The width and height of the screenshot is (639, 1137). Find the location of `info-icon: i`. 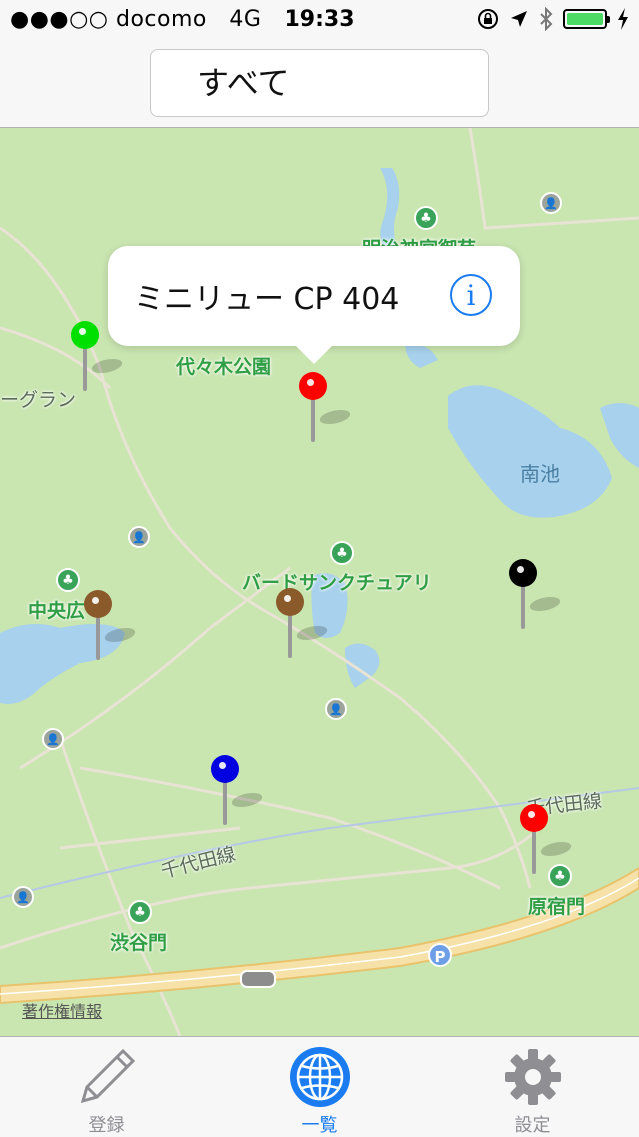

info-icon: i is located at coordinates (471, 295).